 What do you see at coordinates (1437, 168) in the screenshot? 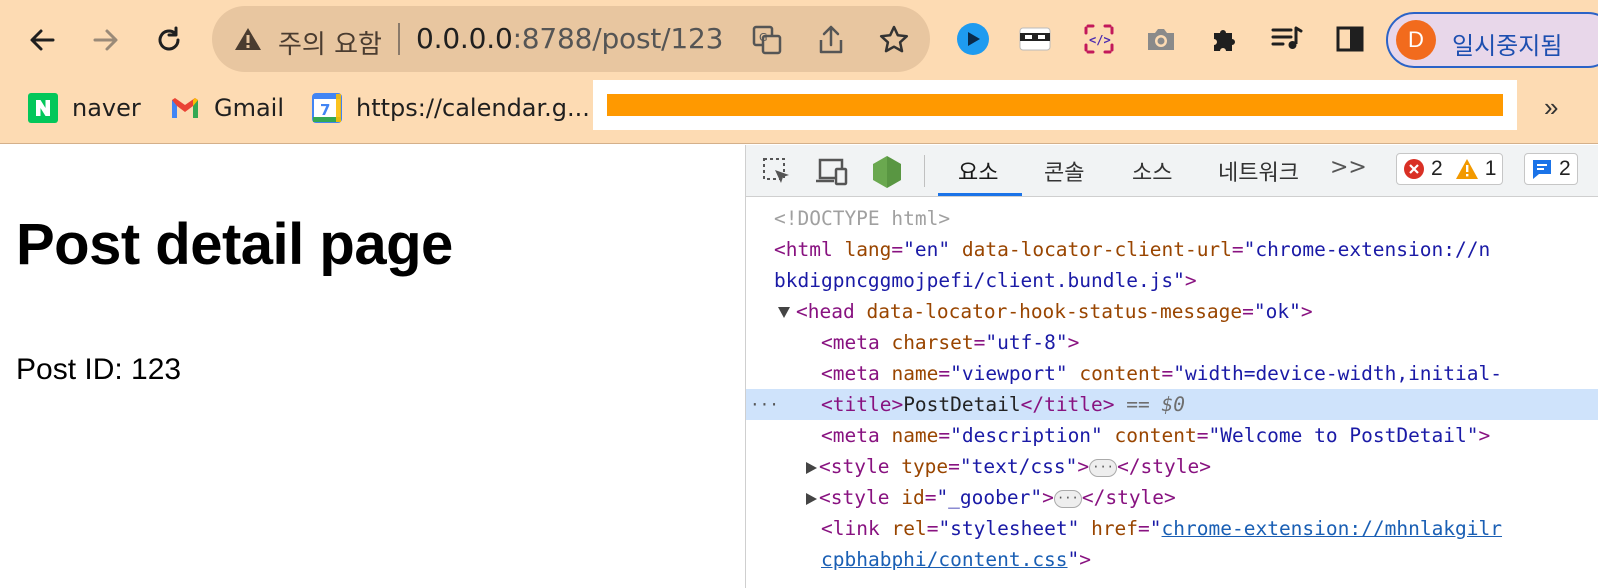
I see `error-count: 2` at bounding box center [1437, 168].